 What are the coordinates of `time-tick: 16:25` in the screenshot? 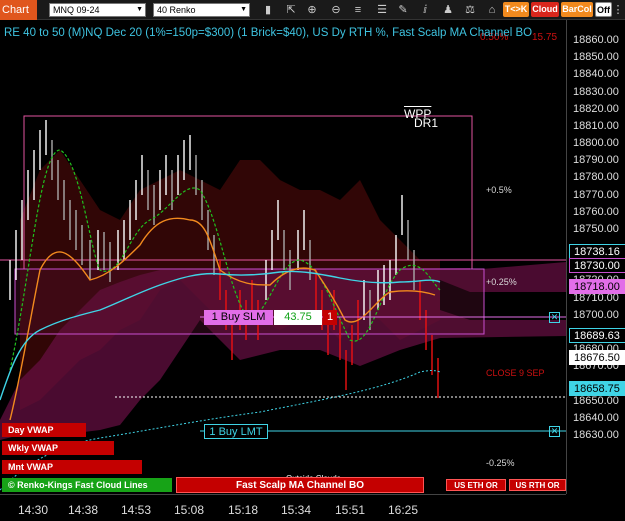 It's located at (403, 510).